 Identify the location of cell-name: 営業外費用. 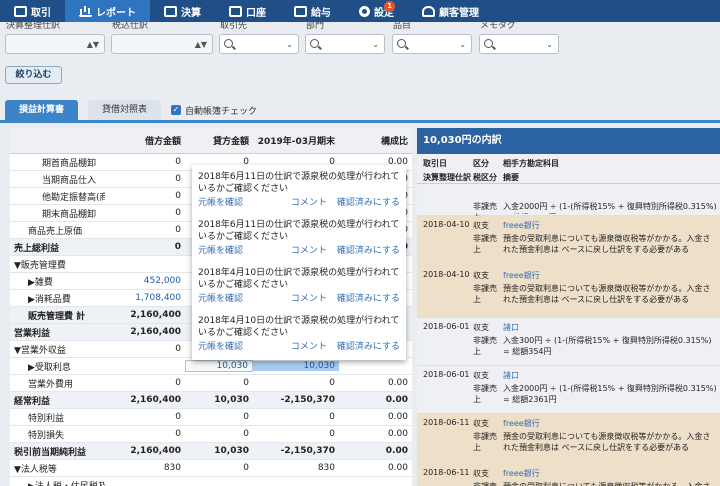
(51, 384).